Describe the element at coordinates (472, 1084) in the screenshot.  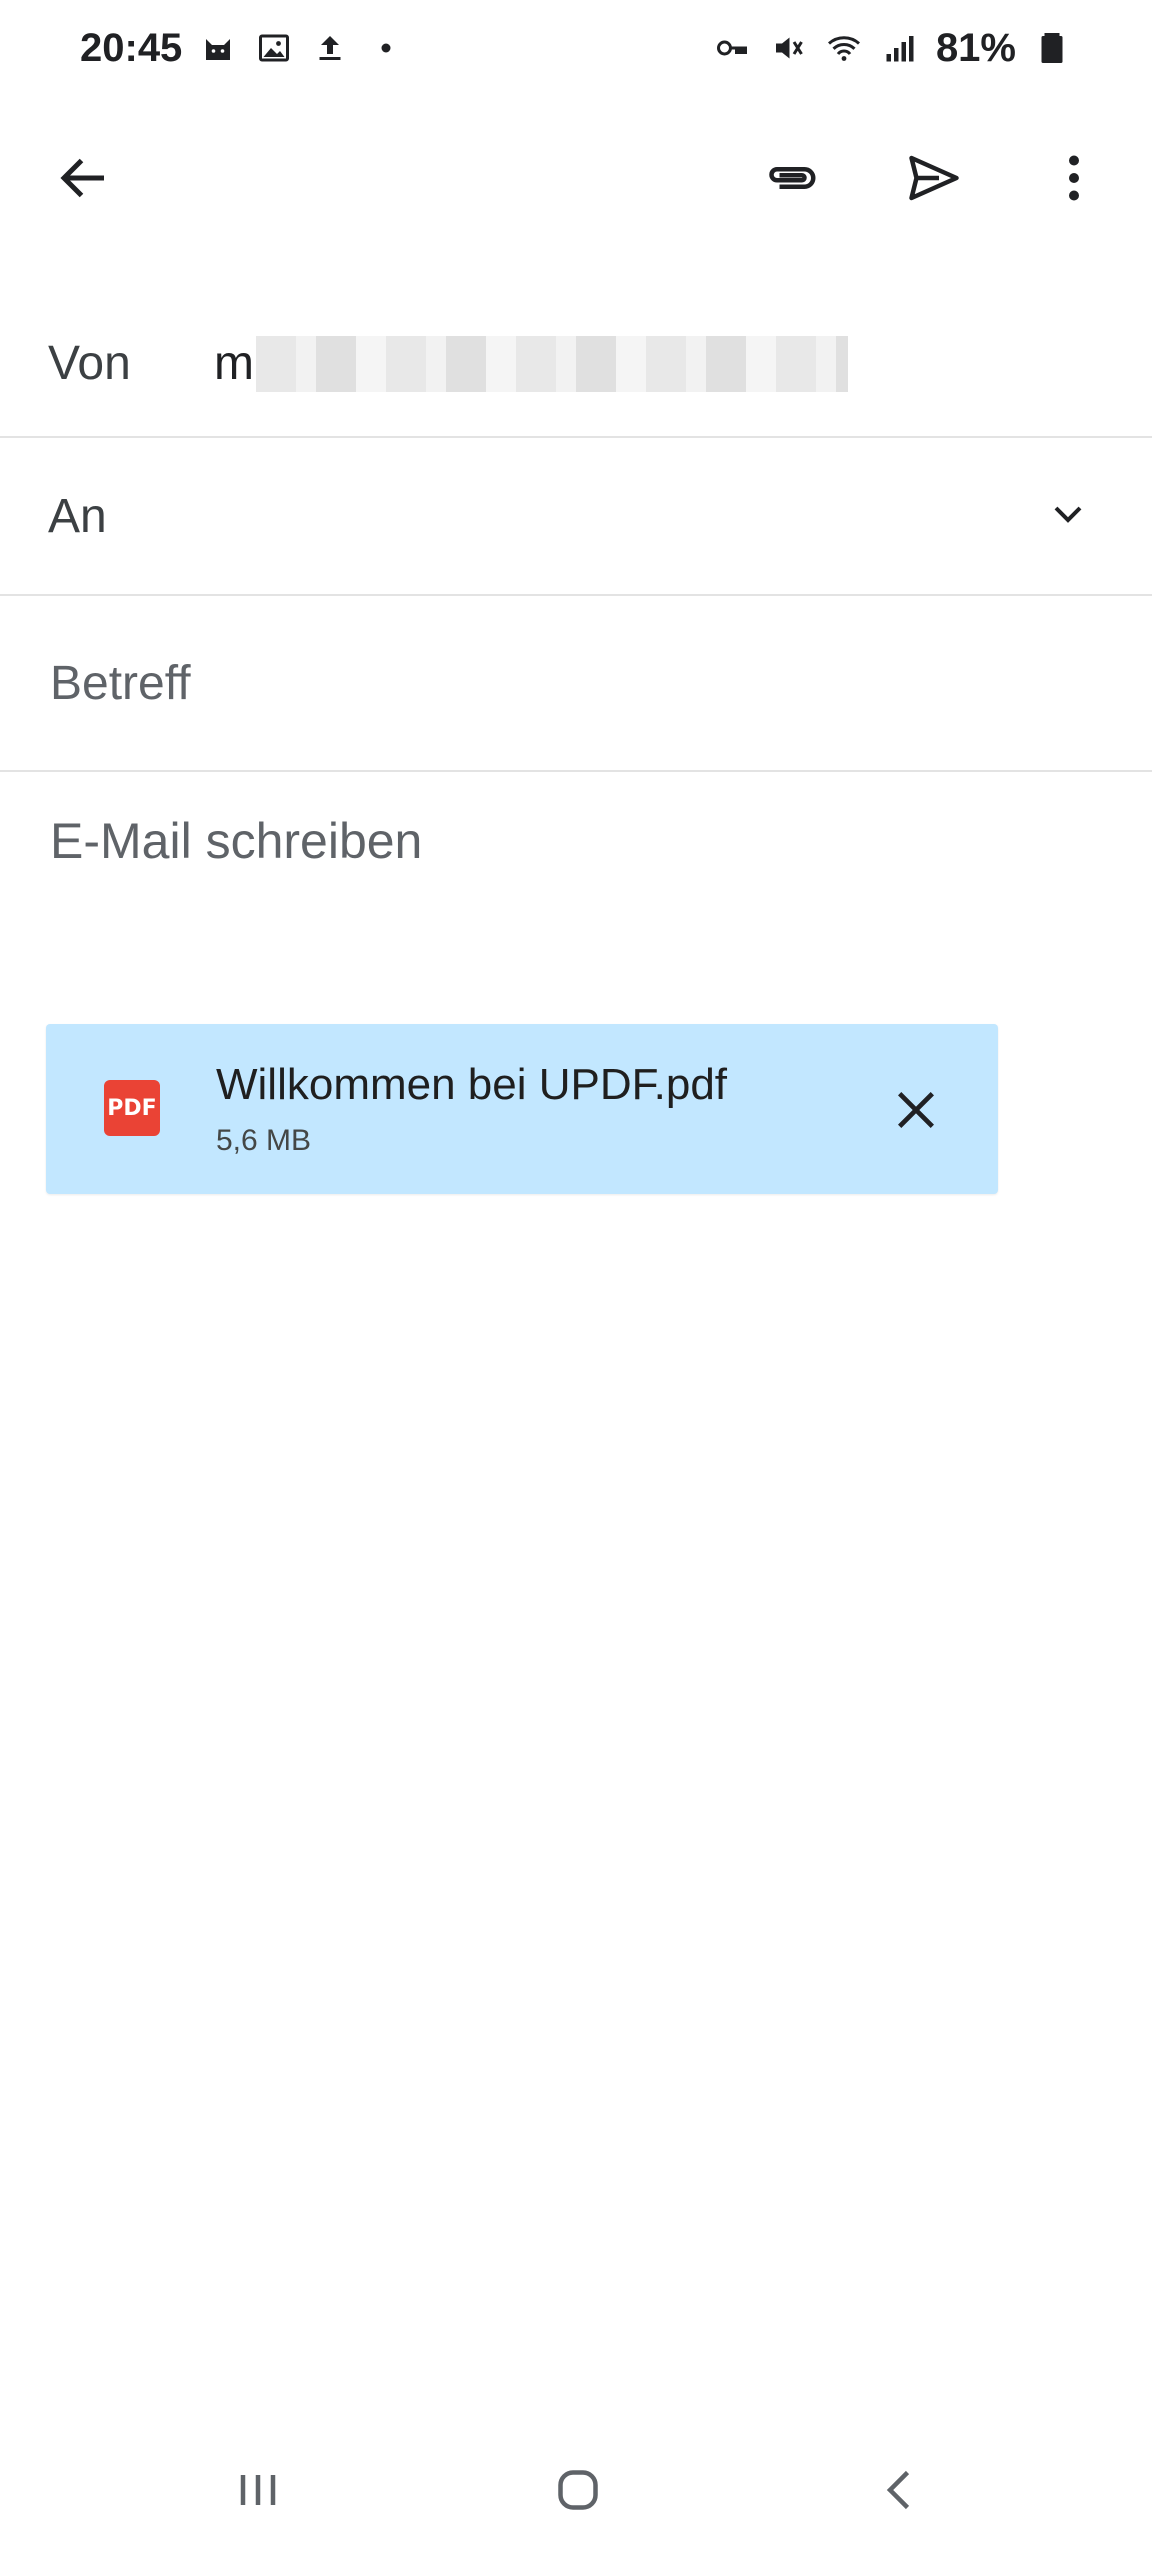
I see `attachment-name: Willkommen bei UPDF.pdf` at that location.